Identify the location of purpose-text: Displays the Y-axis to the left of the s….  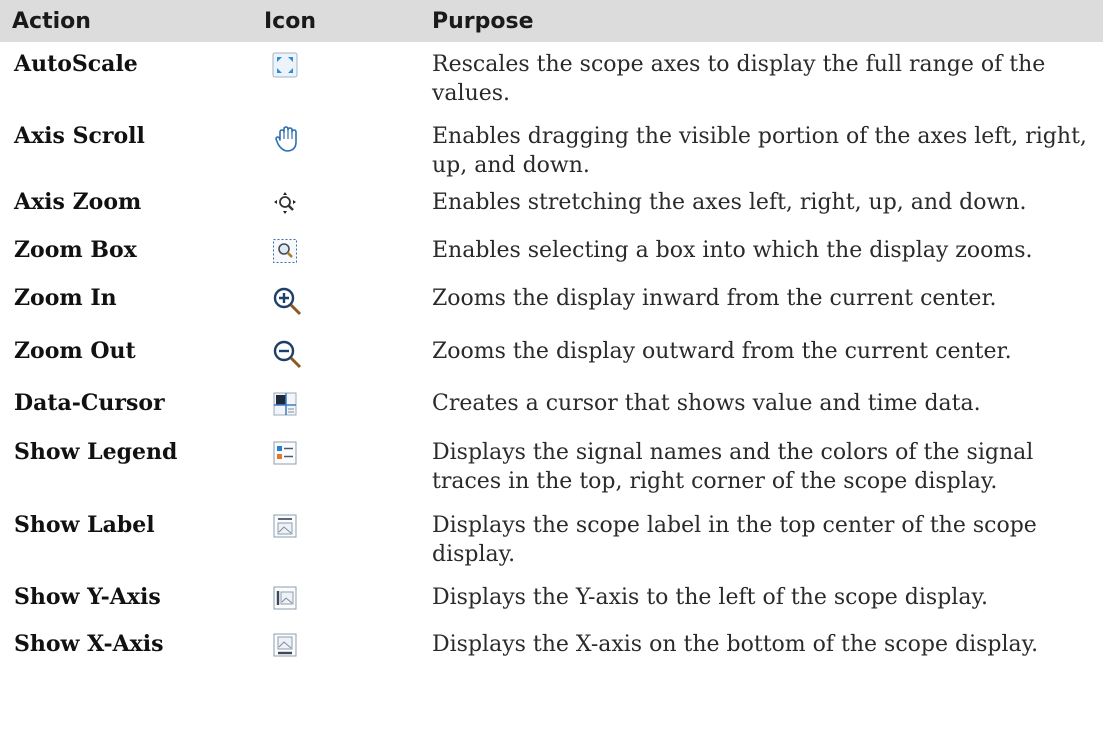
(710, 597).